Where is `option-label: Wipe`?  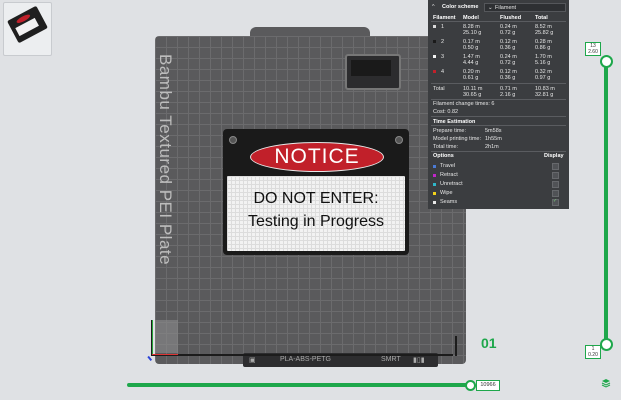 option-label: Wipe is located at coordinates (446, 193).